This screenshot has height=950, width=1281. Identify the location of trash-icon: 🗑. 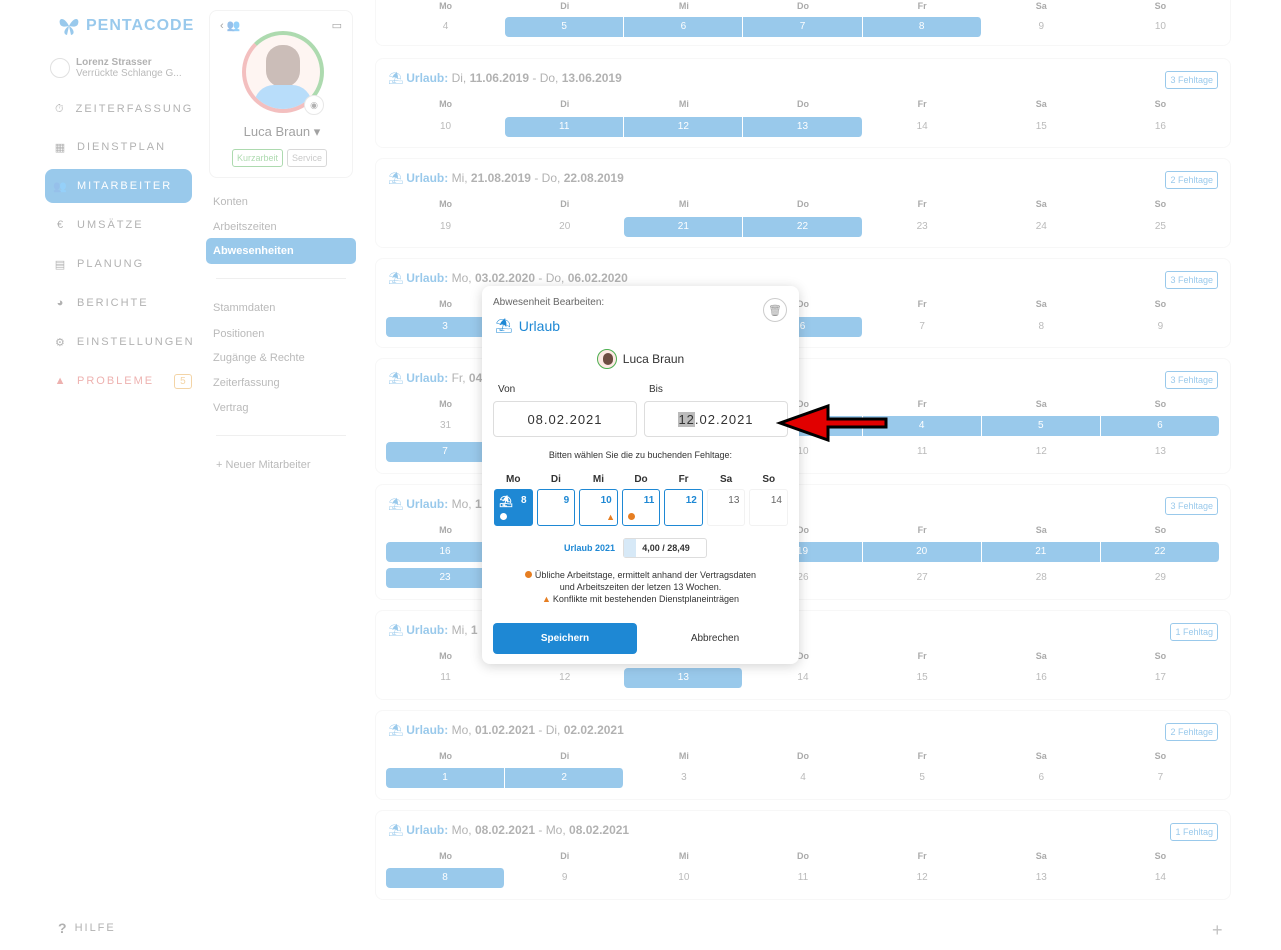
(775, 310).